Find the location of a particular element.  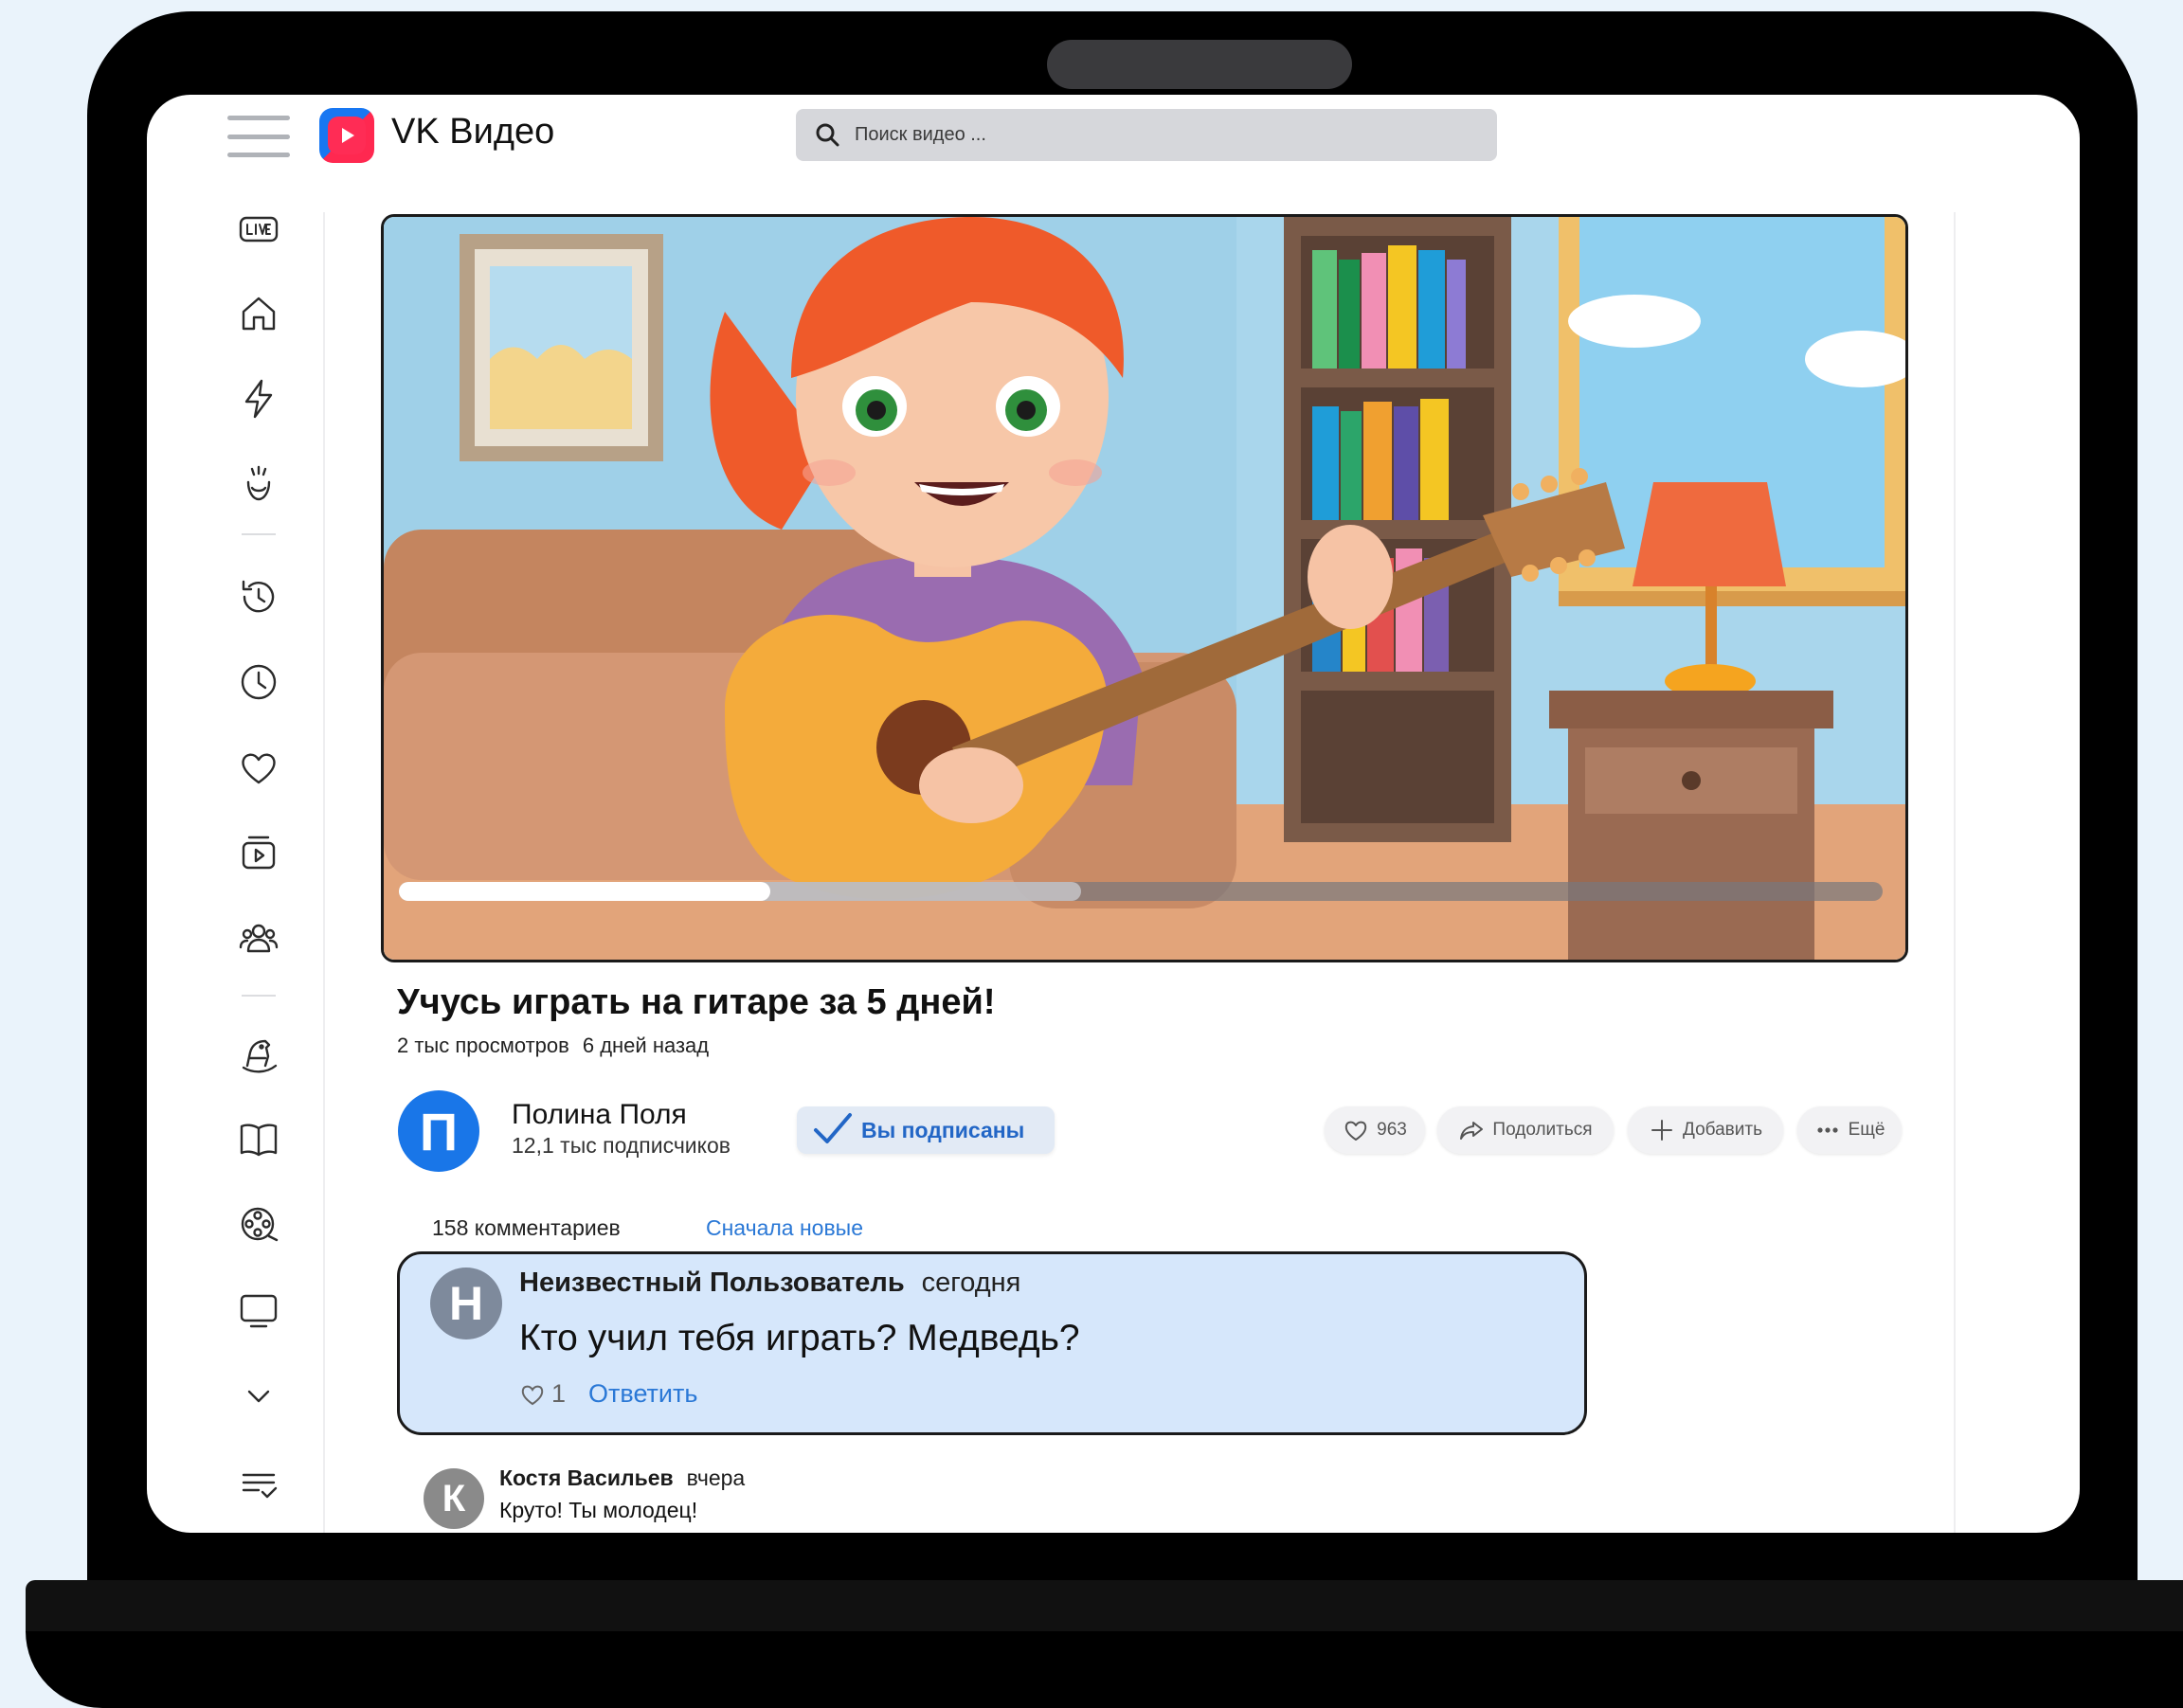

comment-author-name: Неизвестный Пользователь is located at coordinates (712, 1283).